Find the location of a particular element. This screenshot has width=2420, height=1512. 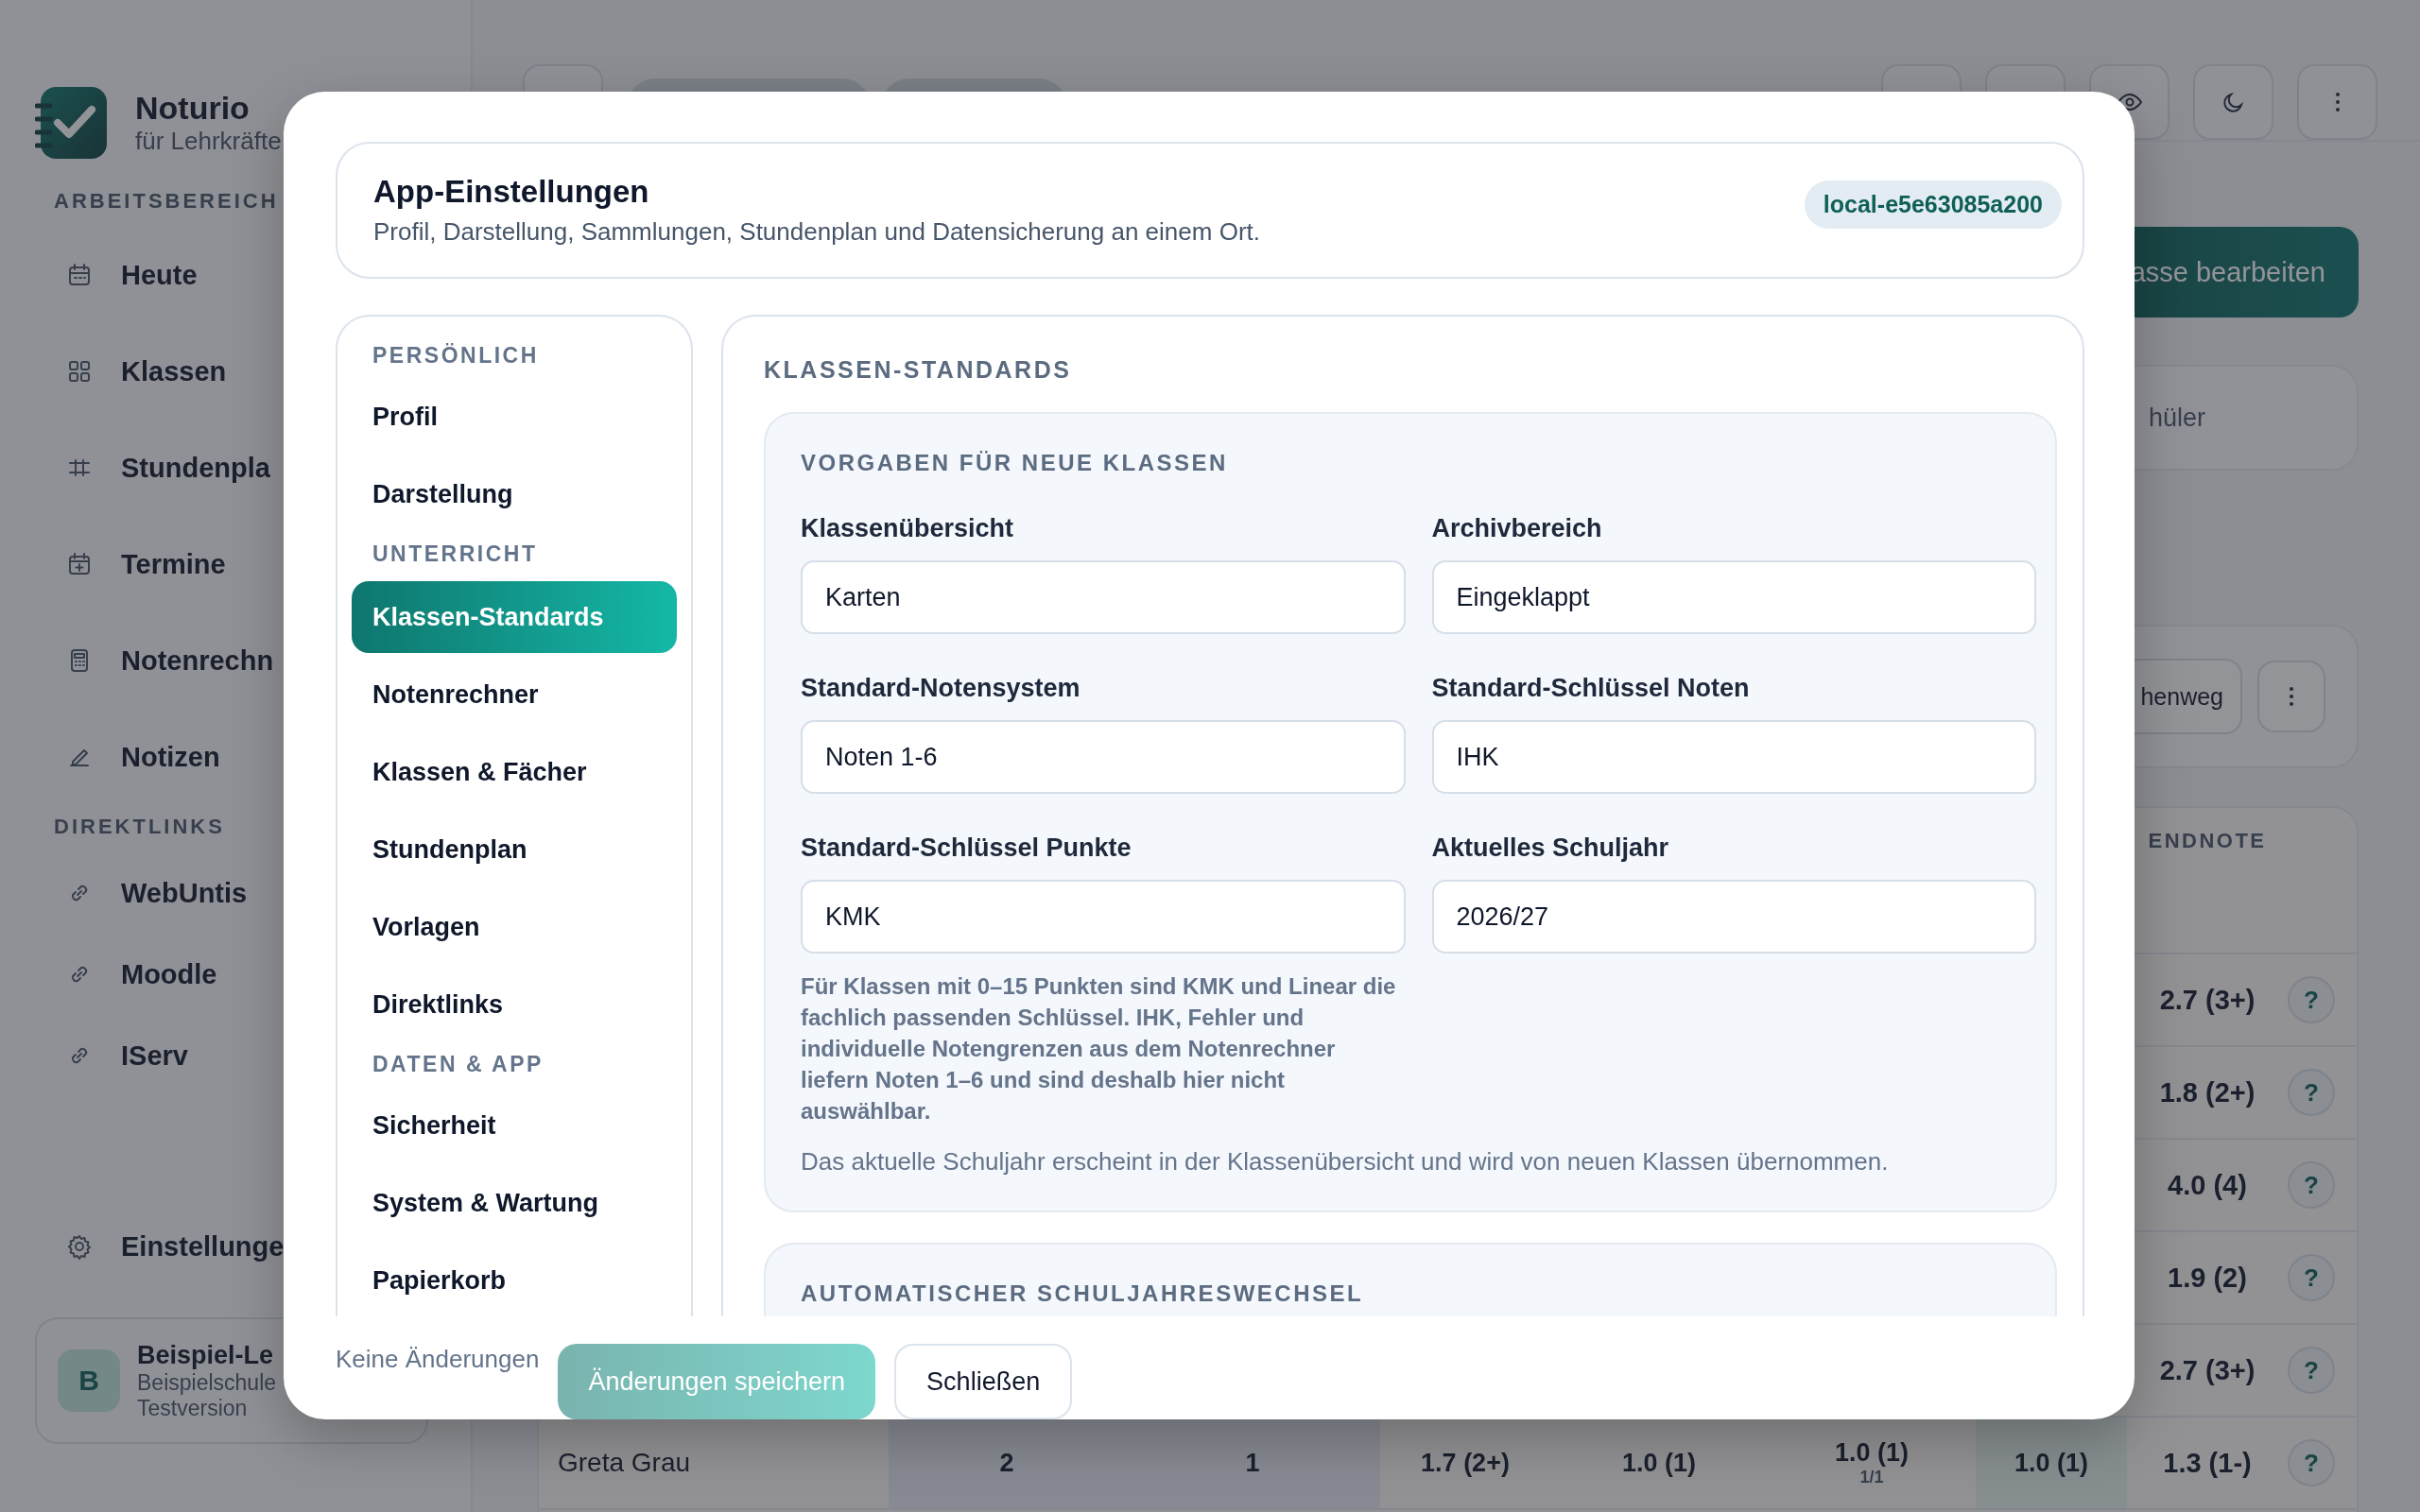

logo-icon is located at coordinates (71, 123).